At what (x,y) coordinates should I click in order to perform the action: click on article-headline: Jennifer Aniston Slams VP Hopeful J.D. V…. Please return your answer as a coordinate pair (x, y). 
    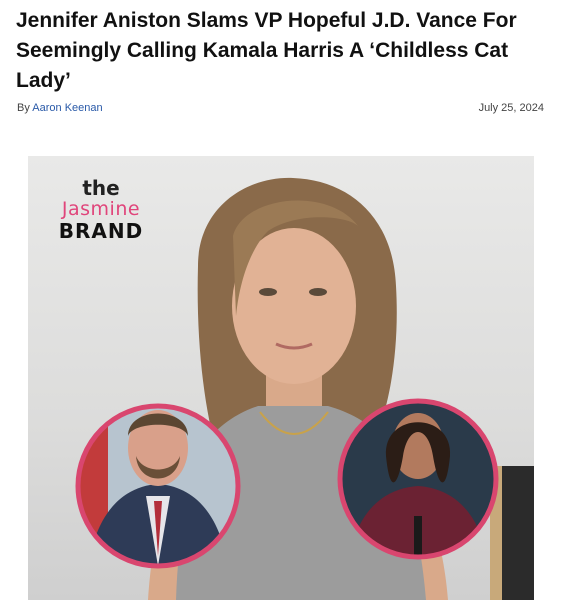
    Looking at the image, I should click on (266, 50).